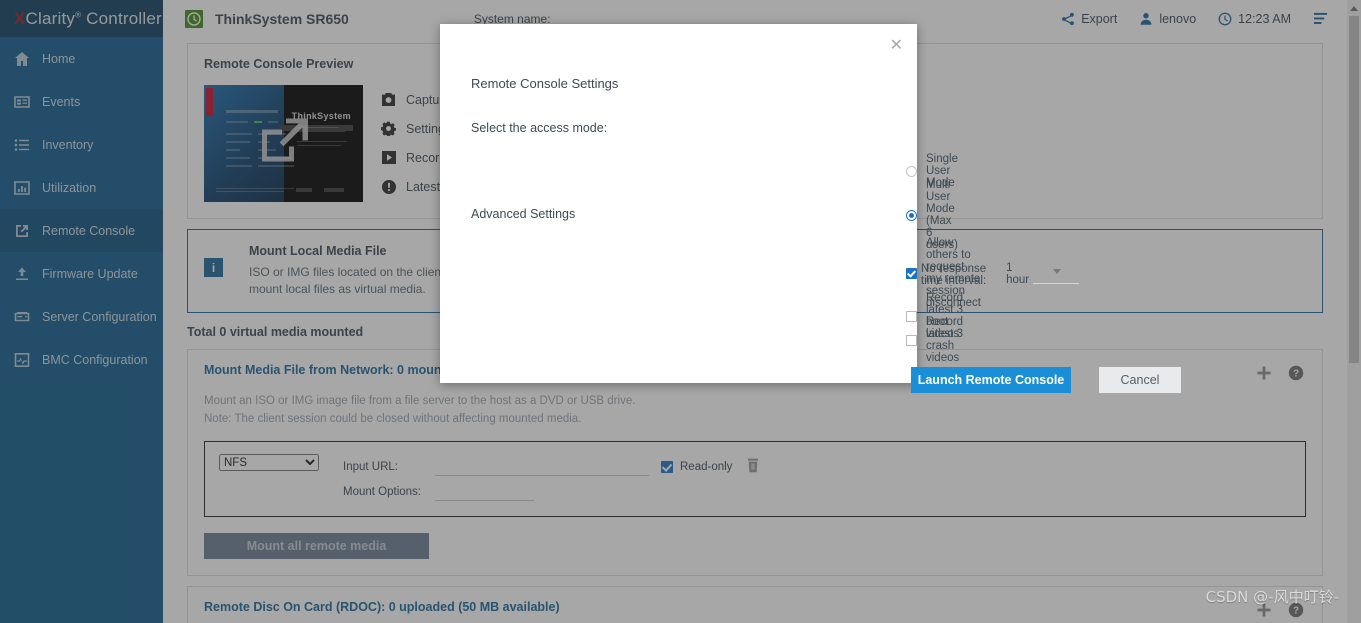 The image size is (1361, 623). I want to click on interval-value: 1 hour, so click(1018, 274).